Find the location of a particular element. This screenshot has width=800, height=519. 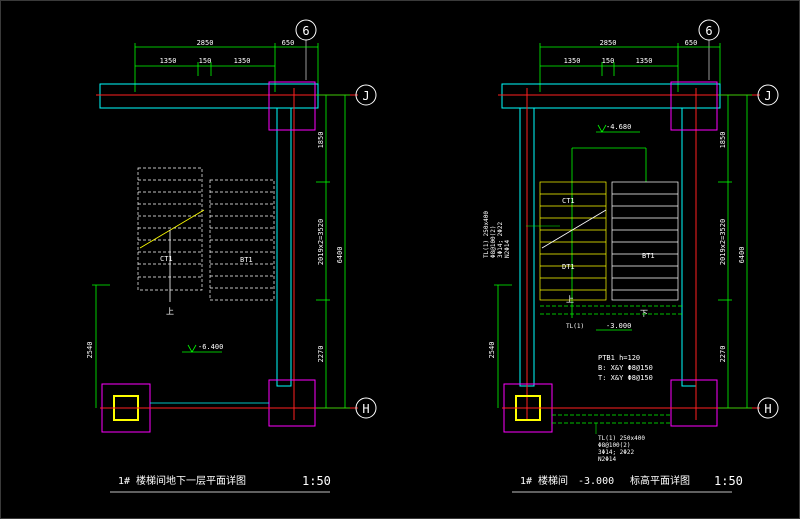

landing-outline is located at coordinates (609, 232).